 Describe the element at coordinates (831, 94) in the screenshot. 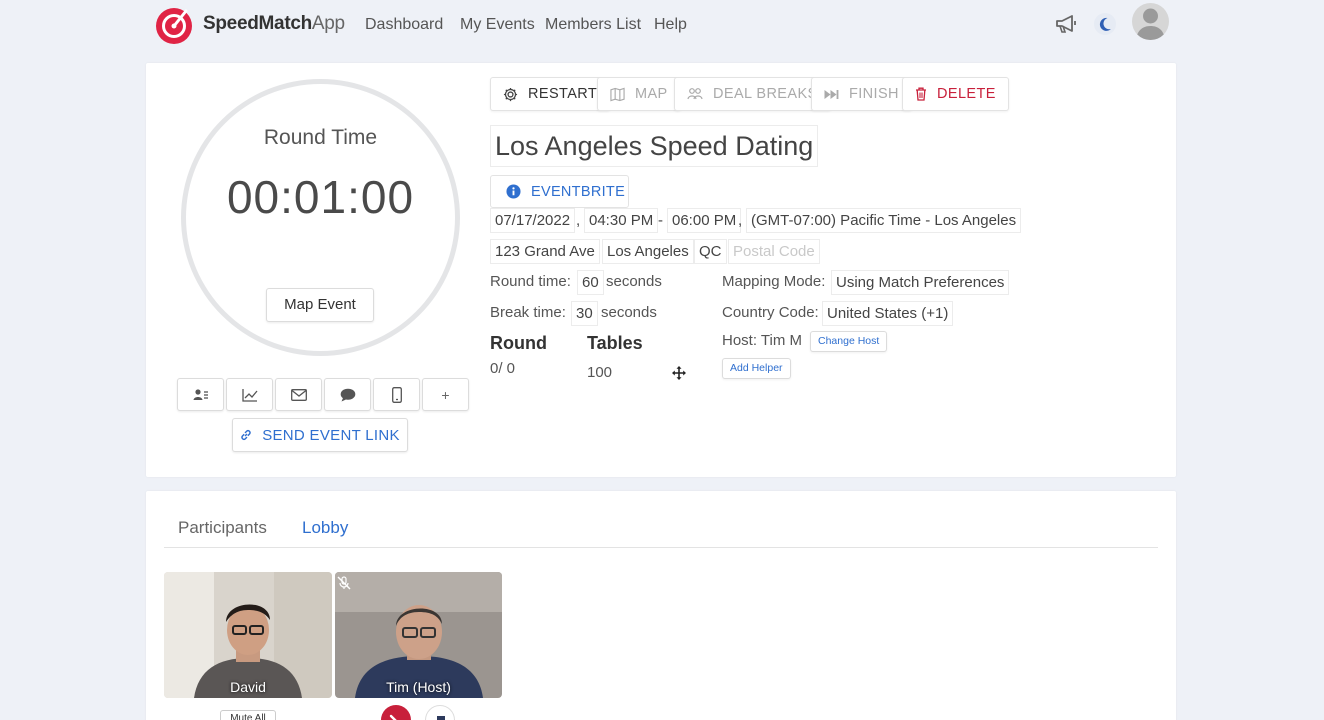

I see `fast-forward-icon` at that location.